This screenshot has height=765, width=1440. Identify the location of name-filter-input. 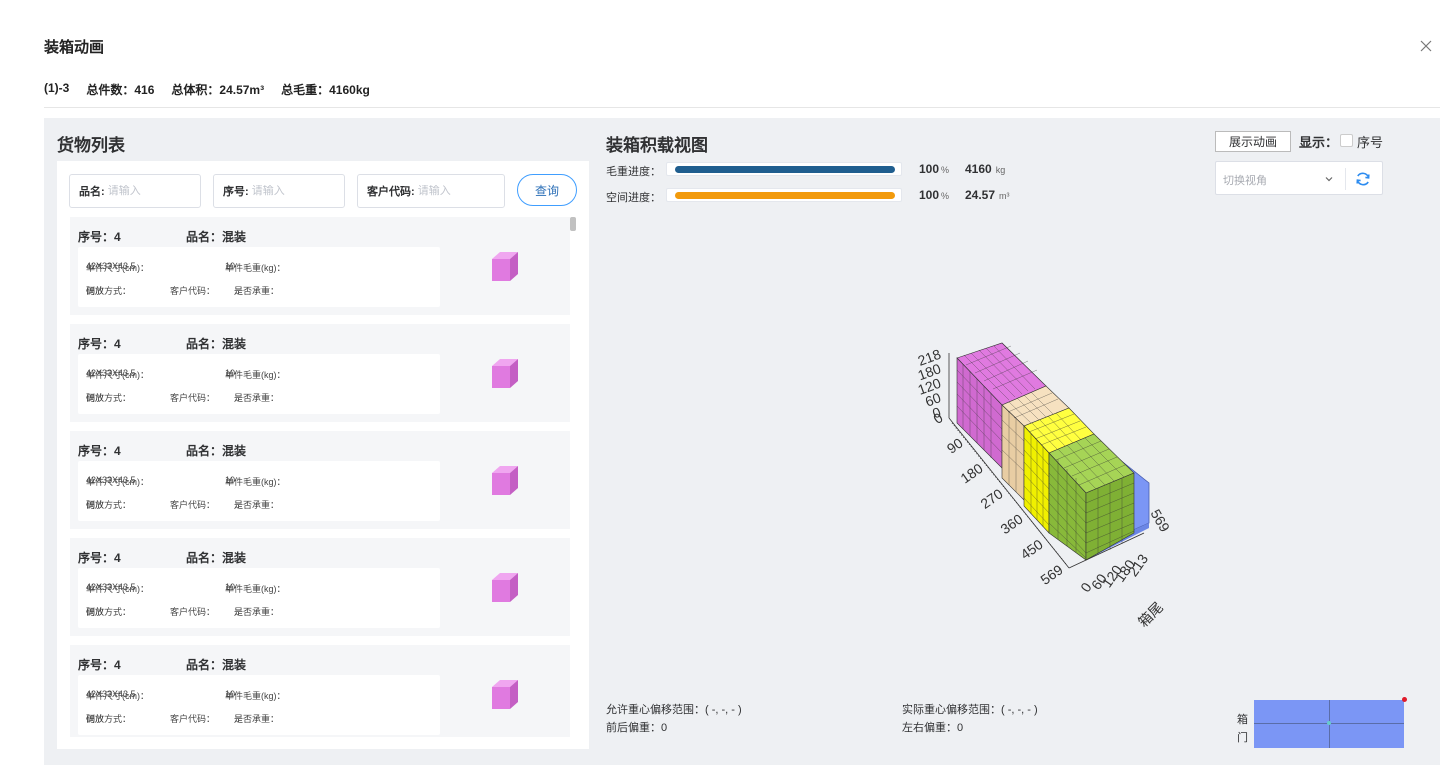
(147, 191).